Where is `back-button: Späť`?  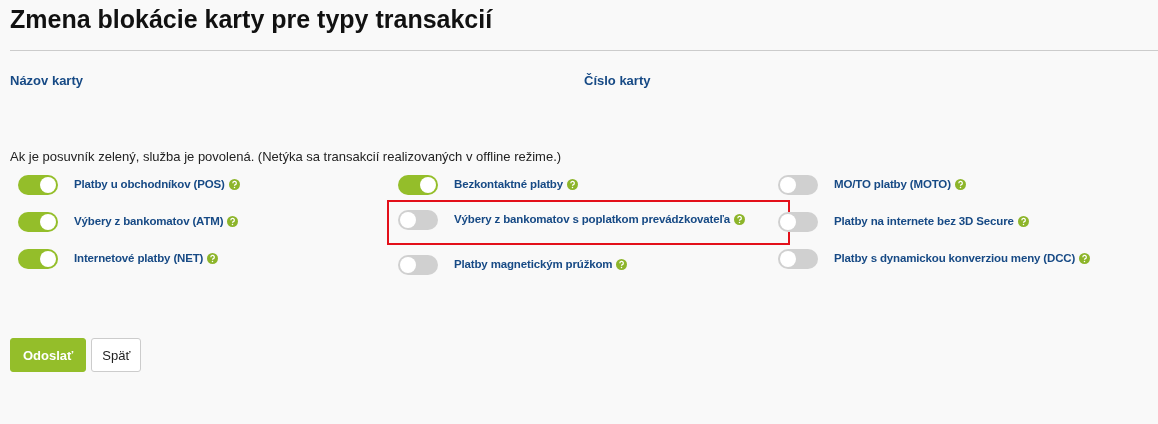
back-button: Späť is located at coordinates (116, 355).